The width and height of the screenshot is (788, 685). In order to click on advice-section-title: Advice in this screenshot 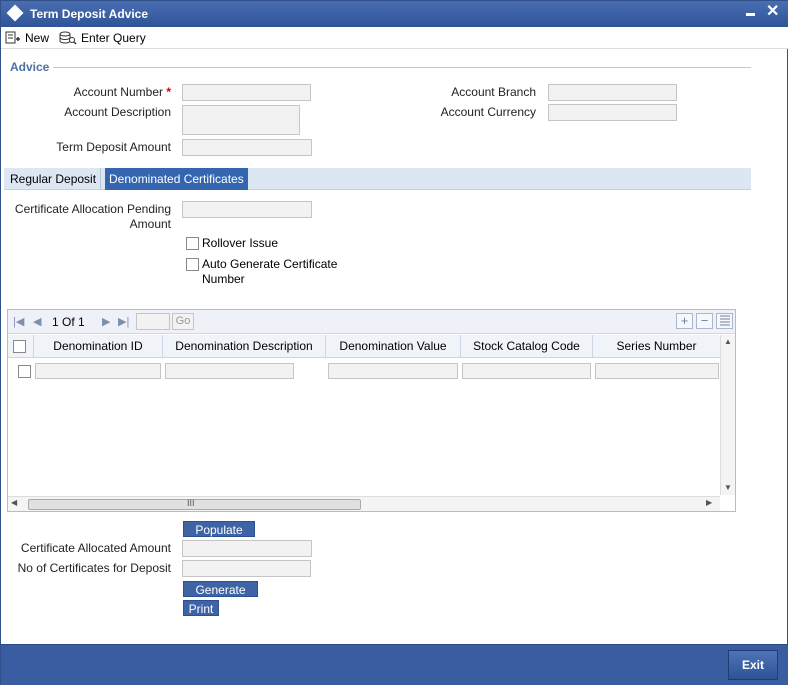, I will do `click(30, 67)`.